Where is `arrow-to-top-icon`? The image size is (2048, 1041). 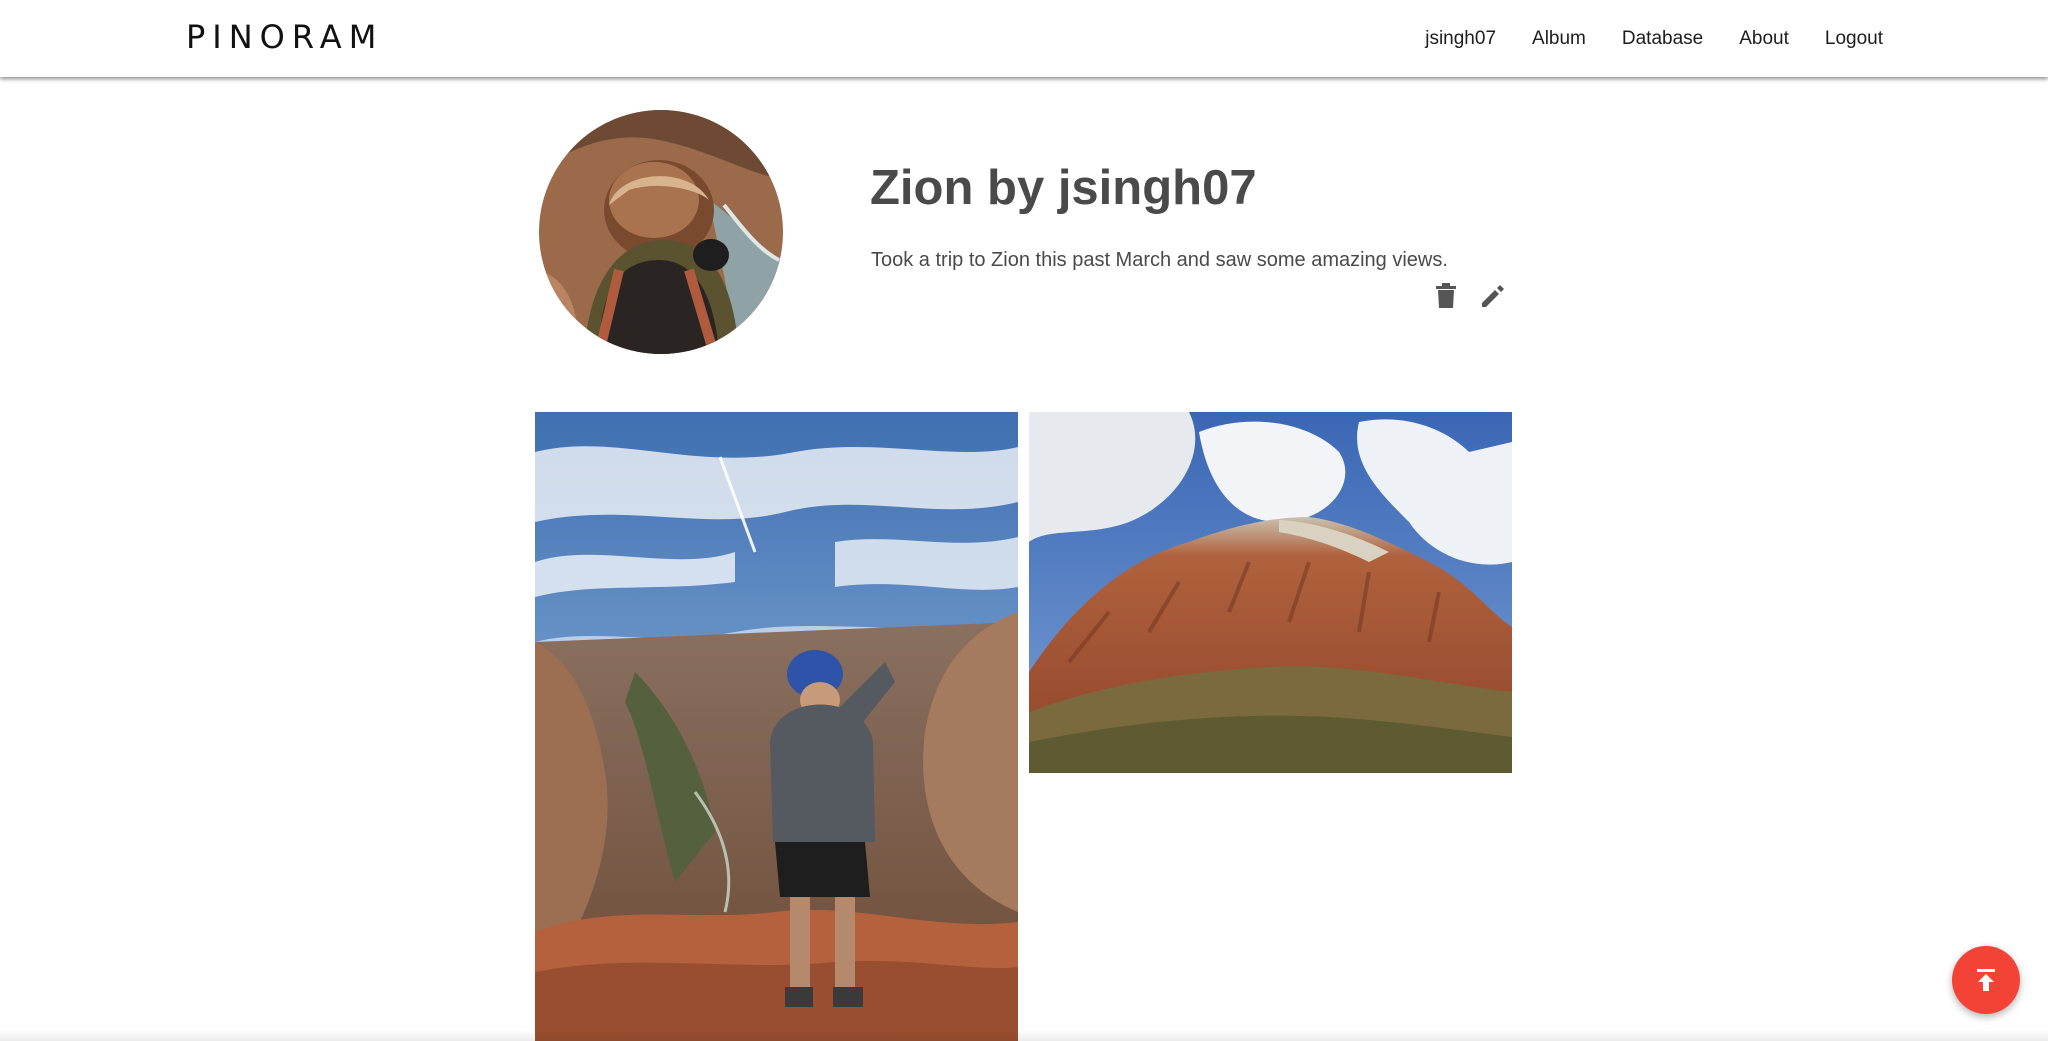 arrow-to-top-icon is located at coordinates (1986, 980).